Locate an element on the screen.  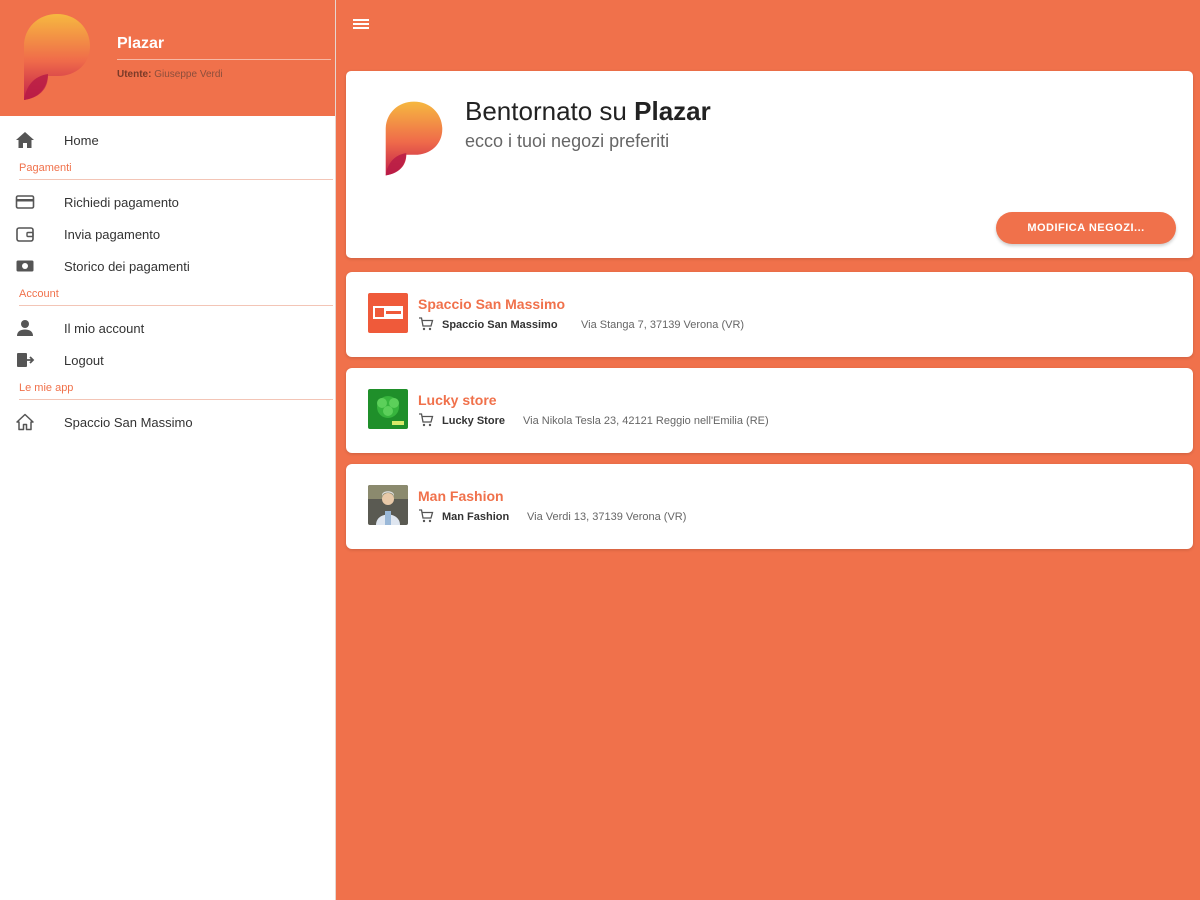
user-name: Giuseppe Verdi is located at coordinates (188, 74).